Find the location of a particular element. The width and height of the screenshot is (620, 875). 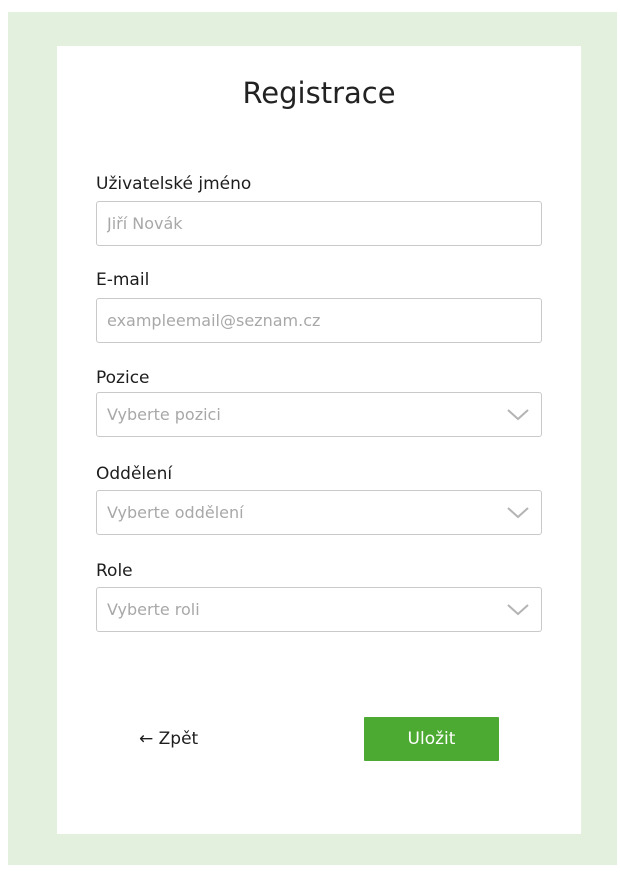

position-select-value: Vyberte pozici is located at coordinates (164, 414).